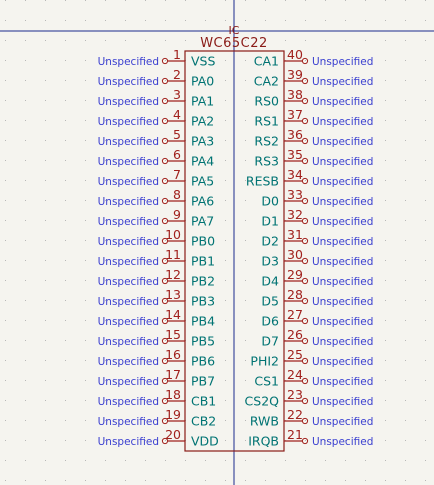 The image size is (434, 485). Describe the element at coordinates (156, 298) in the screenshot. I see `pin-13: 13 PB3 Unspecified` at that location.